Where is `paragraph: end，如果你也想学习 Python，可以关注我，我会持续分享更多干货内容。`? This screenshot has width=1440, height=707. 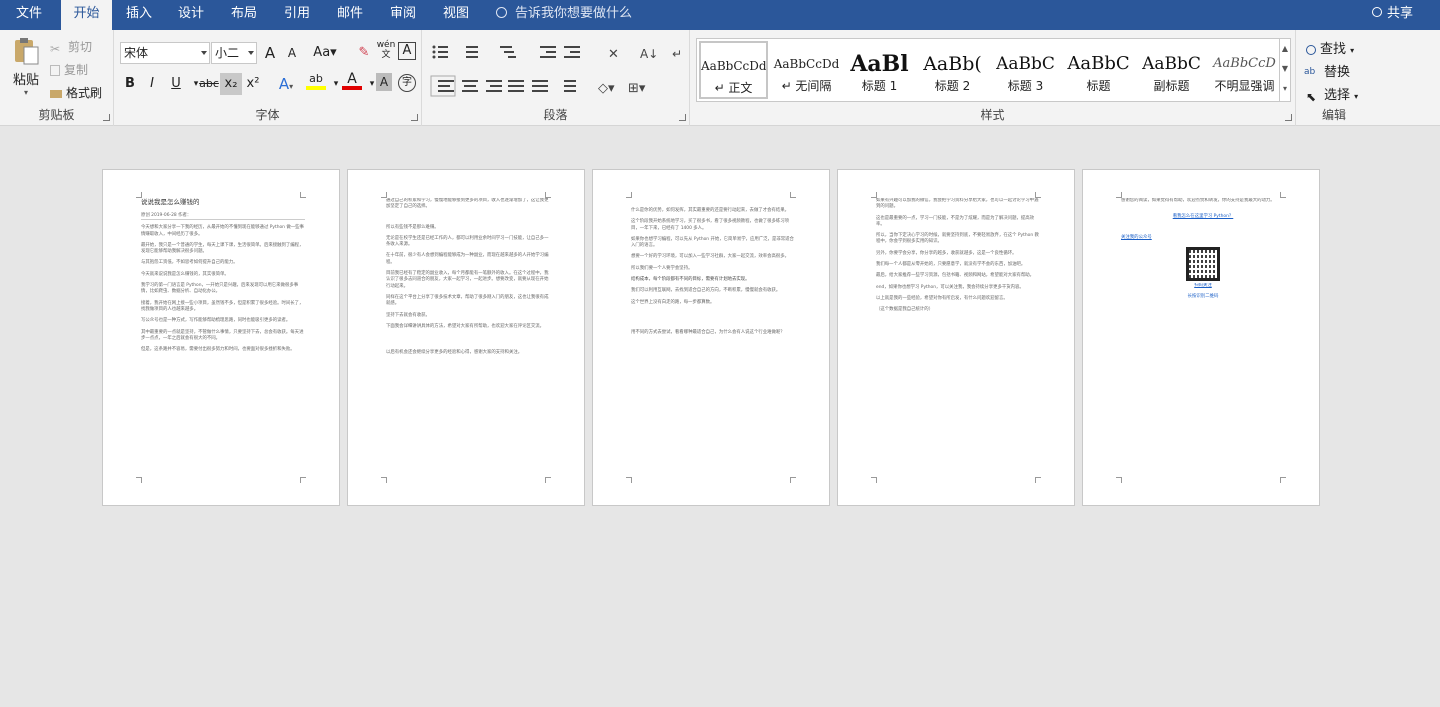 paragraph: end，如果你也想学习 Python，可以关注我，我会持续分享更多干货内容。 is located at coordinates (950, 287).